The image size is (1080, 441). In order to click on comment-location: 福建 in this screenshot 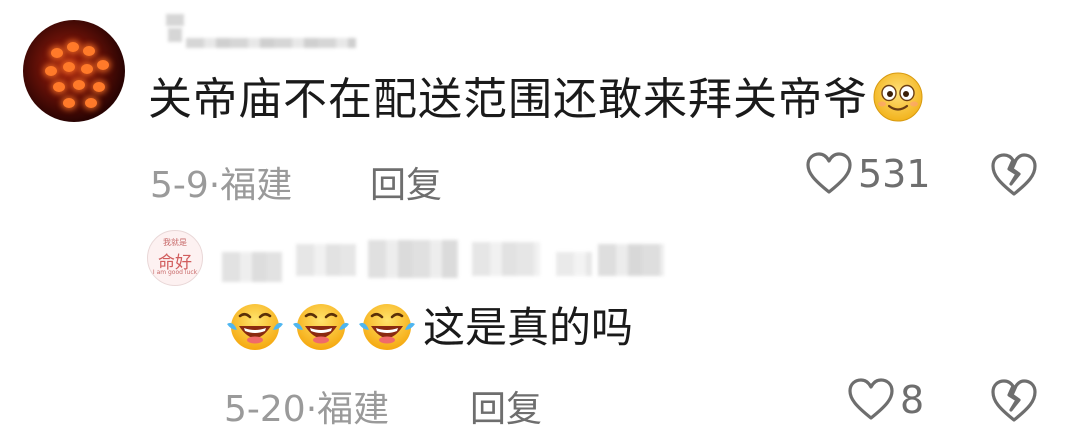, I will do `click(256, 185)`.